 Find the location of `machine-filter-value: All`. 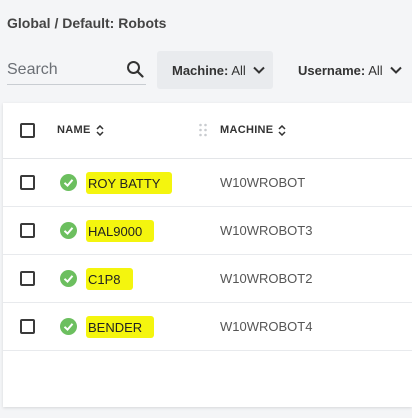

machine-filter-value: All is located at coordinates (238, 70).